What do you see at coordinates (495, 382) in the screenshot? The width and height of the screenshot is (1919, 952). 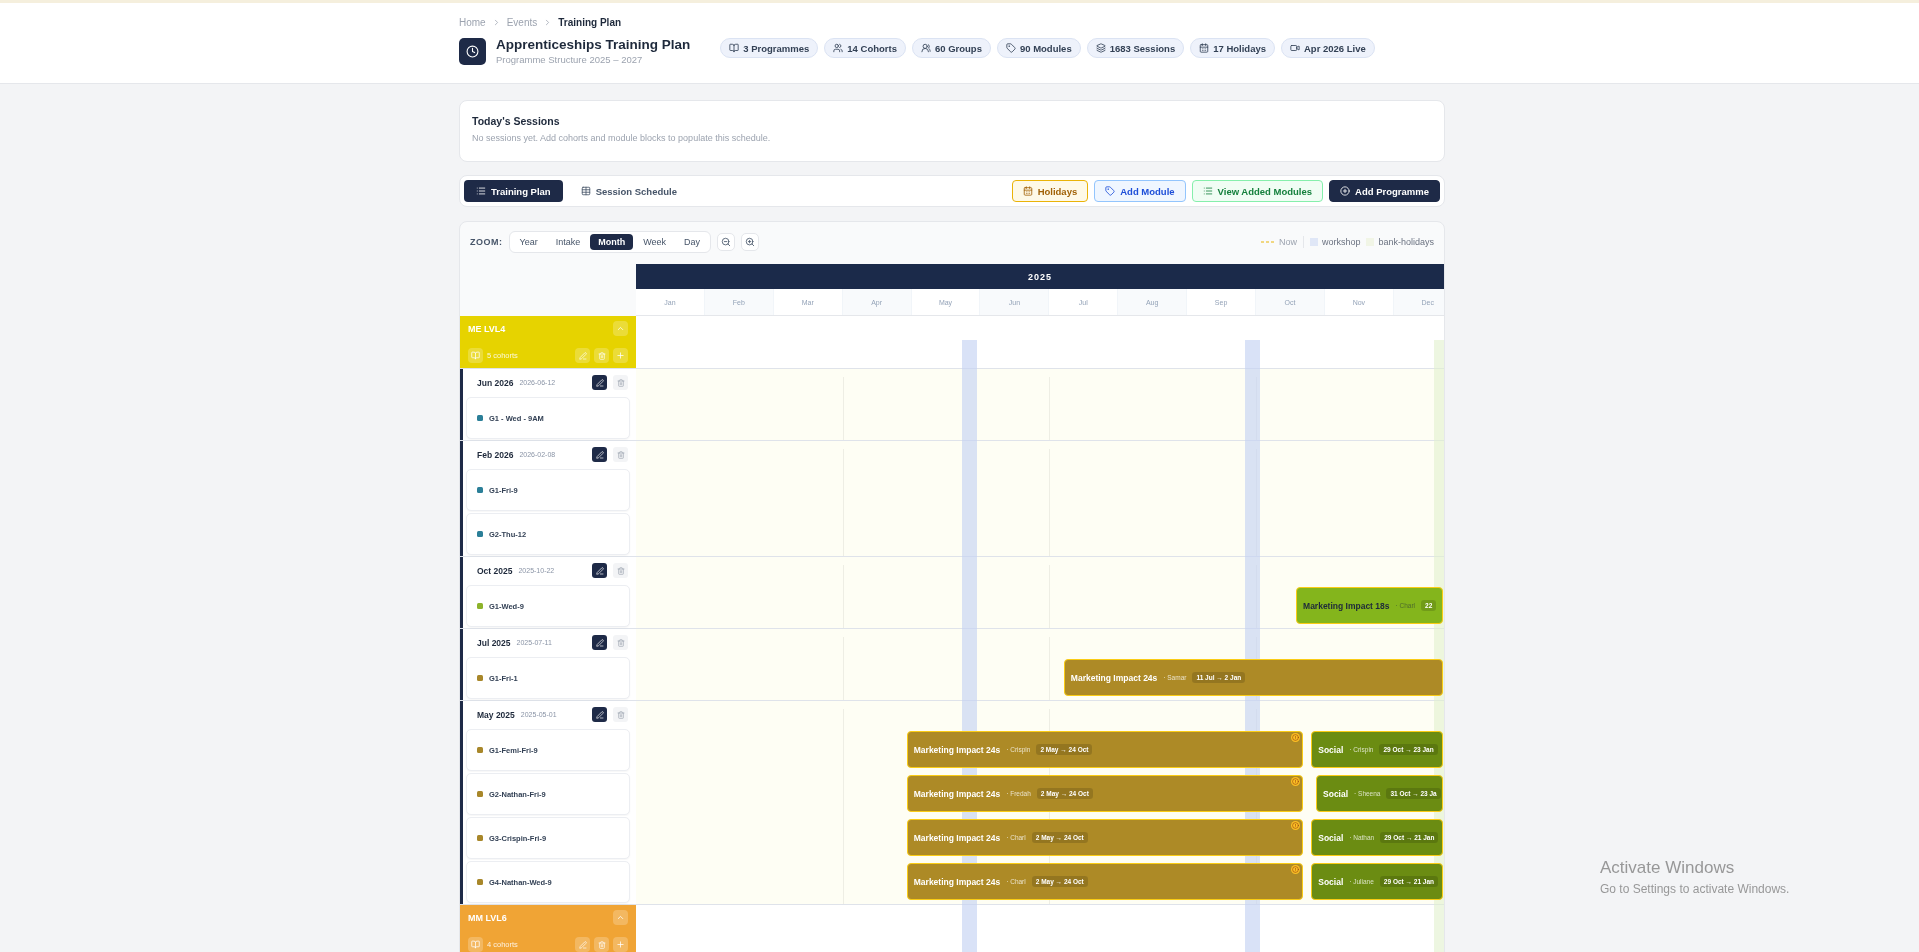 I see `cohort-name: Jun 2026` at bounding box center [495, 382].